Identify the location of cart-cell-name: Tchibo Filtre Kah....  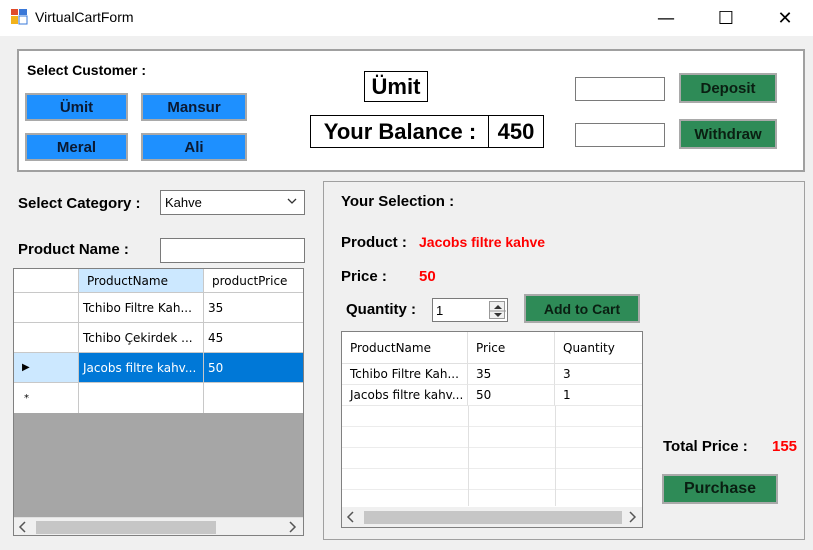
(405, 374).